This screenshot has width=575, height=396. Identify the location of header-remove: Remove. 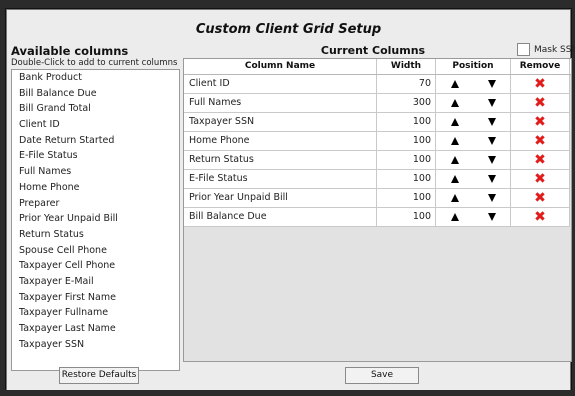
(540, 66).